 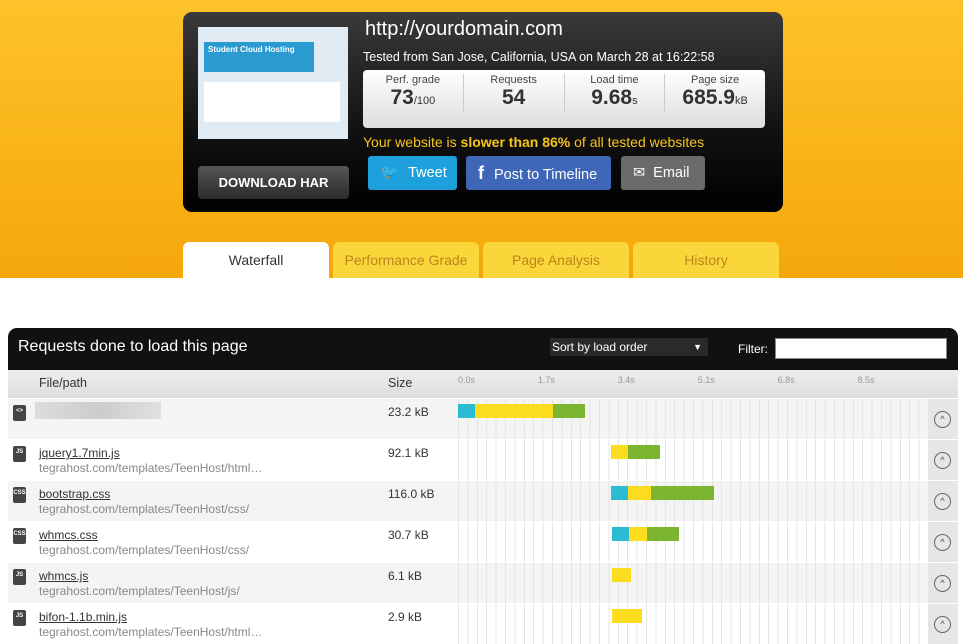 I want to click on stat-1: Requests 54, so click(x=514, y=93).